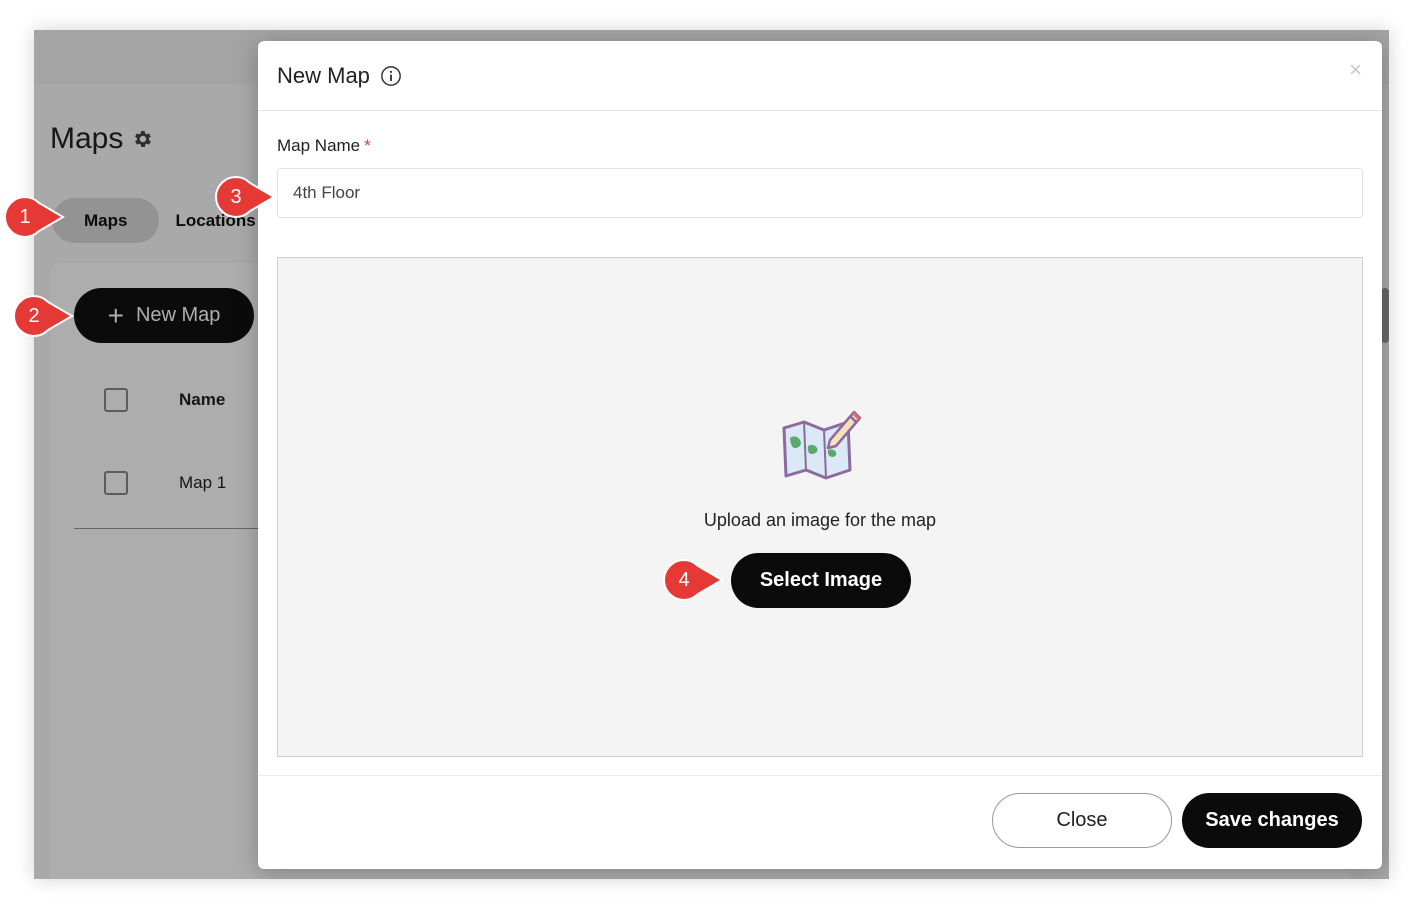  What do you see at coordinates (684, 579) in the screenshot?
I see `callout-4-number: 4` at bounding box center [684, 579].